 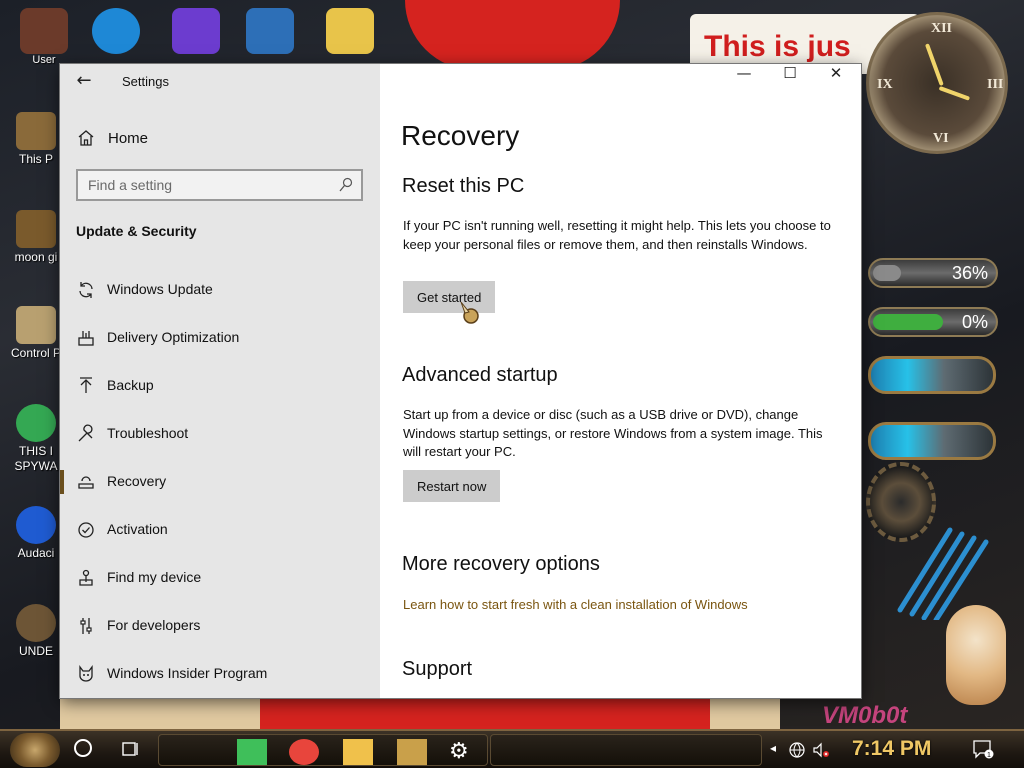 I want to click on sidebar-item-for-developers: For developers, so click(x=220, y=626).